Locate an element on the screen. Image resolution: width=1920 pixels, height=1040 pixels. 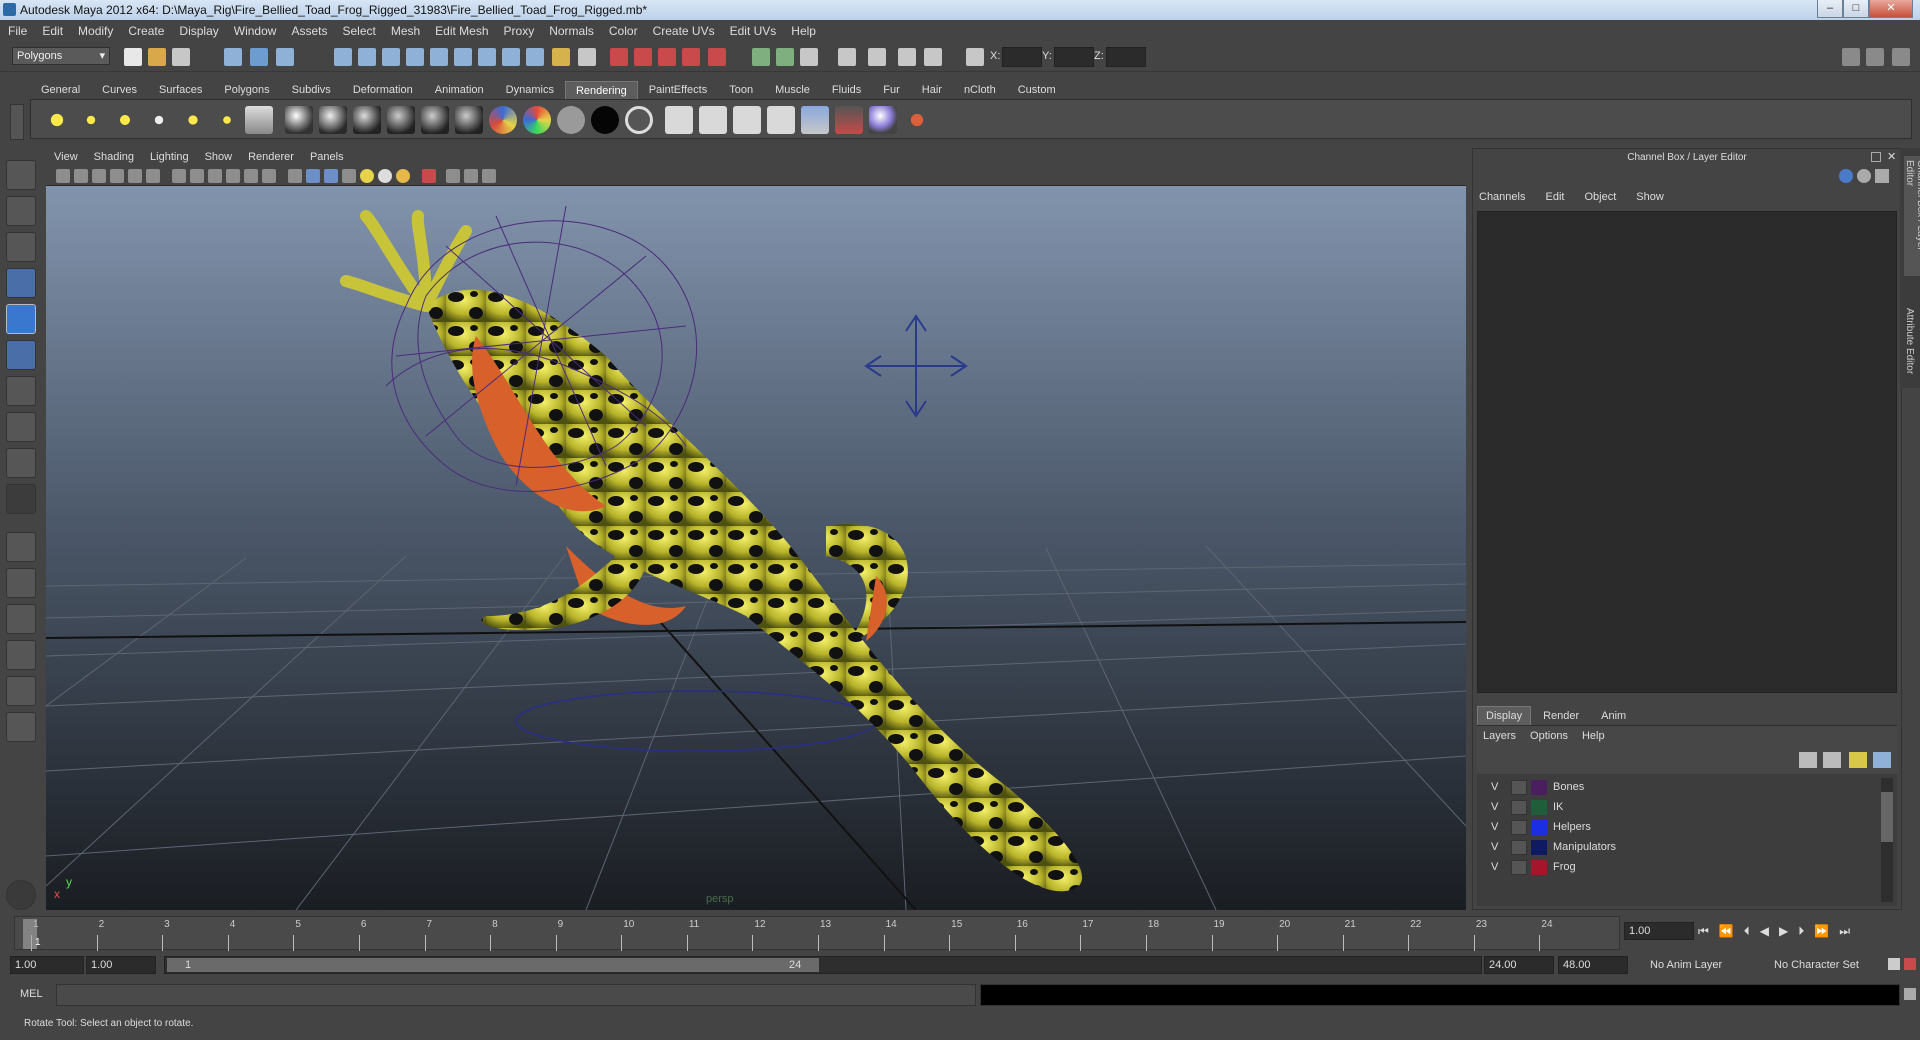
soft-mod-tool-icon is located at coordinates (21, 427).